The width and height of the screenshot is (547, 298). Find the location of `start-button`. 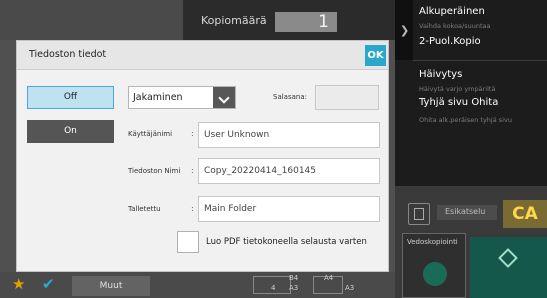

start-button is located at coordinates (508, 267).